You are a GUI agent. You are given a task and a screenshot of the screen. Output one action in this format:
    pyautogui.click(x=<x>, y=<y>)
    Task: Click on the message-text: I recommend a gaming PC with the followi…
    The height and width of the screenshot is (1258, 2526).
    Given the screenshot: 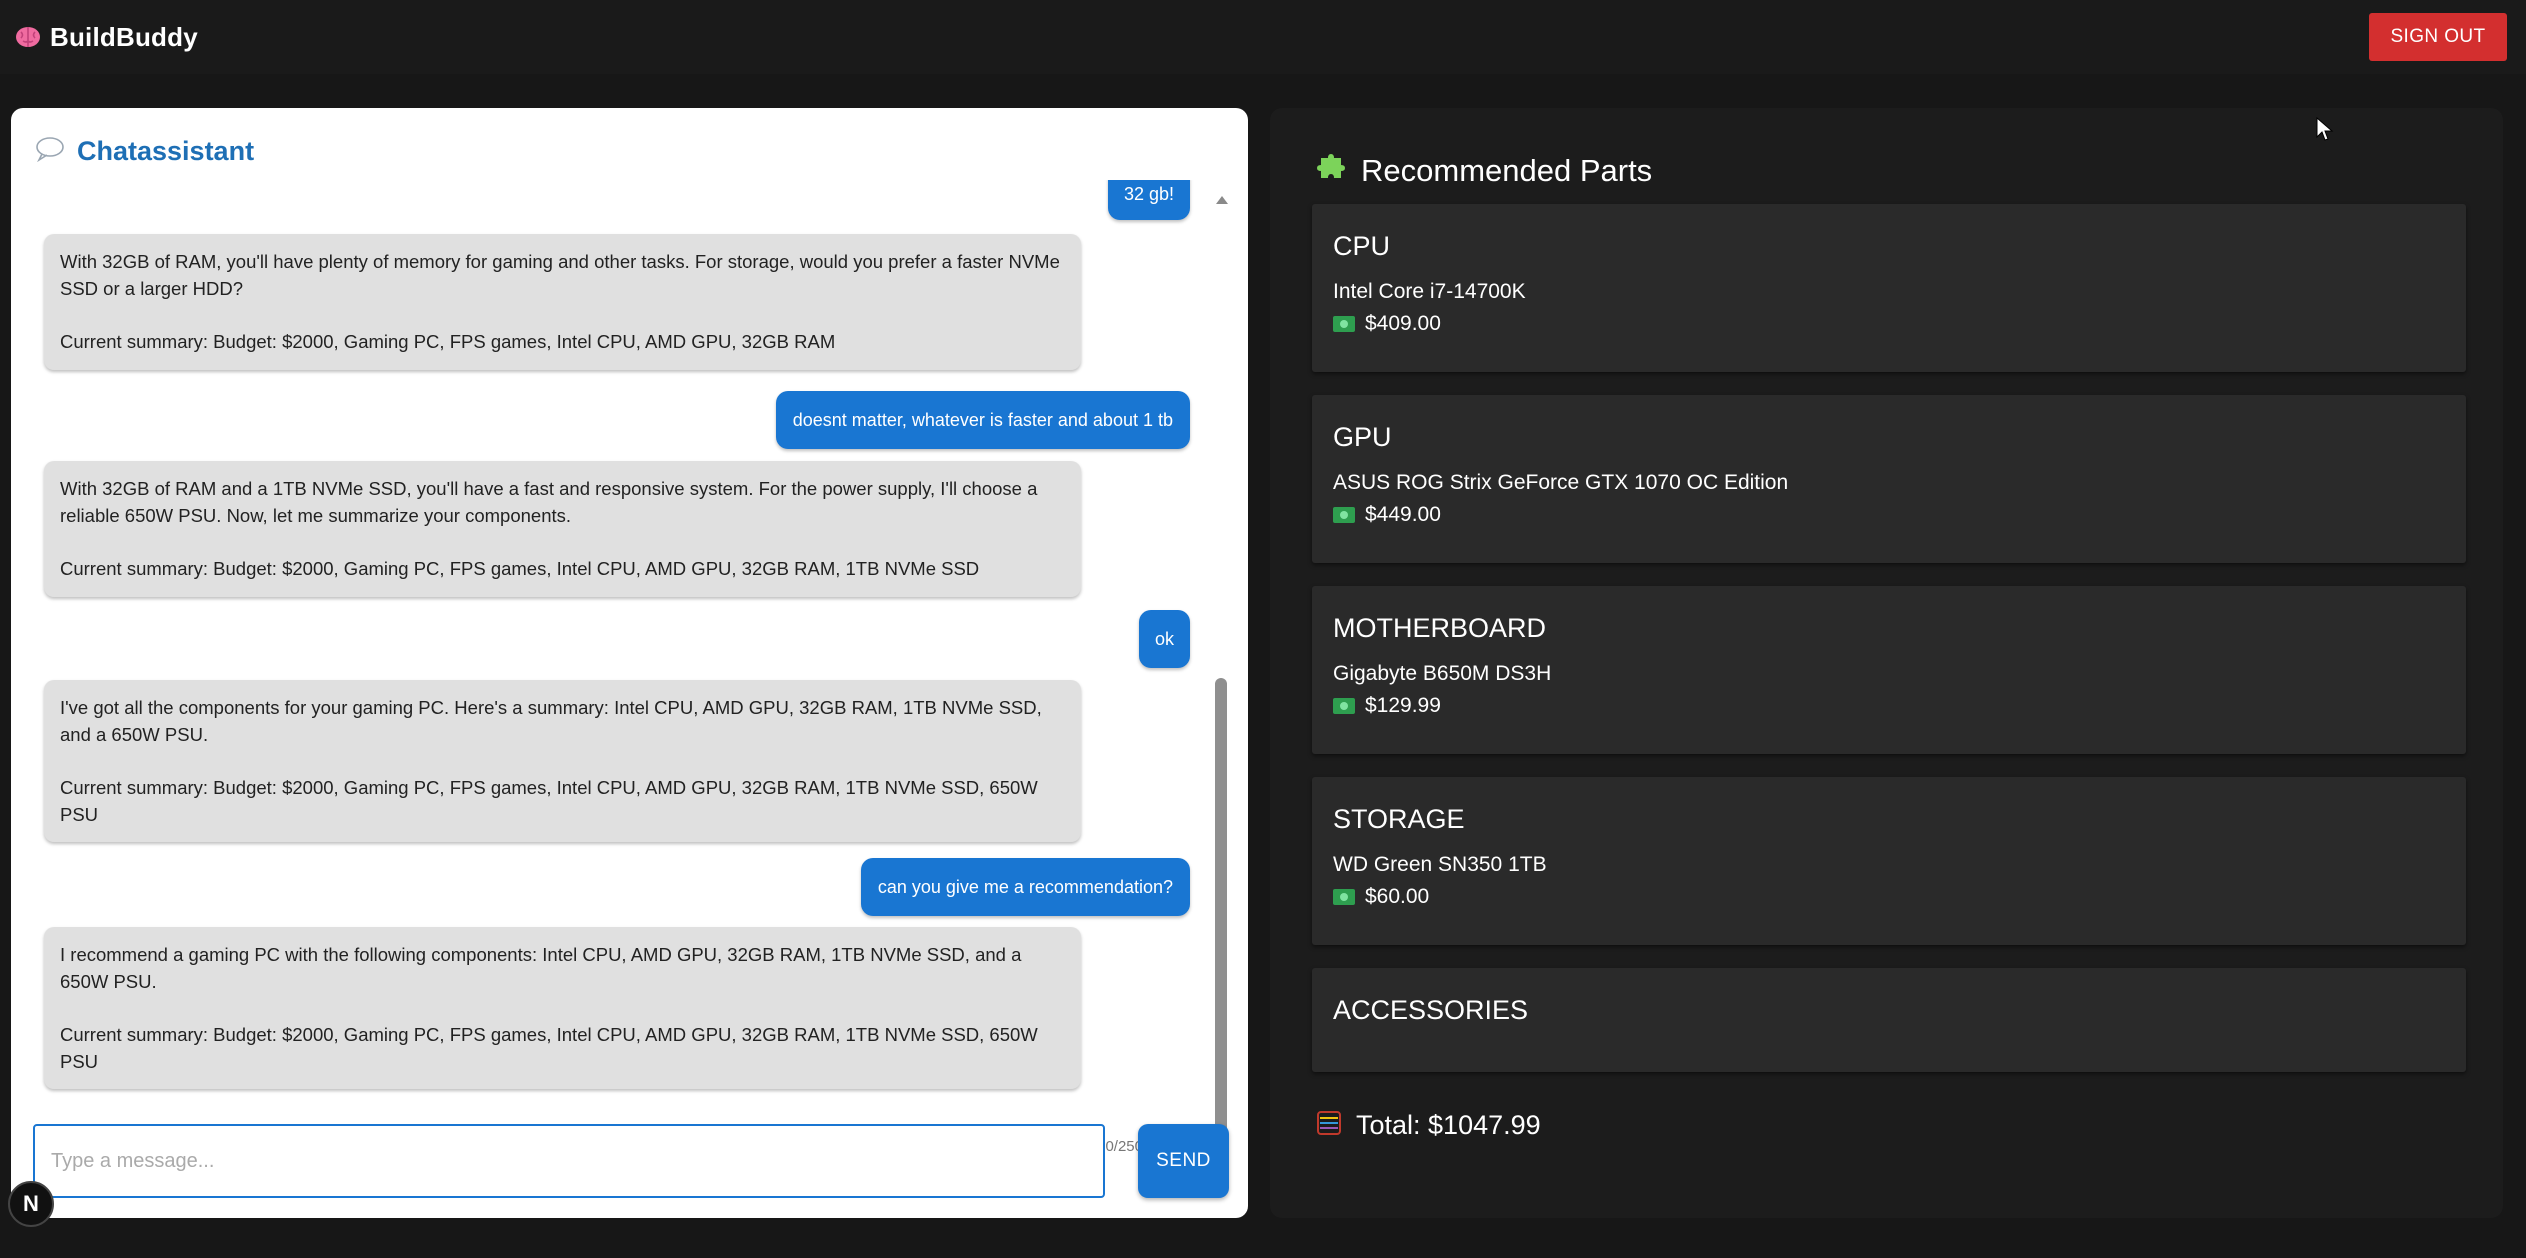 What is the action you would take?
    pyautogui.click(x=541, y=968)
    